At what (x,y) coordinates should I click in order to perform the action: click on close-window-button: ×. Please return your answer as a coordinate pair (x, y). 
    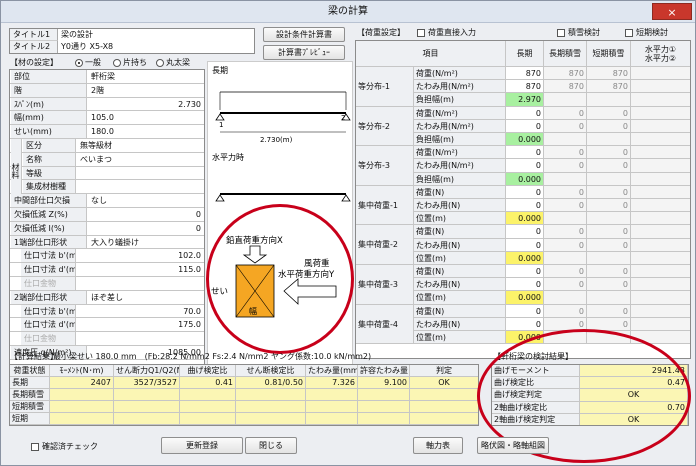
    Looking at the image, I should click on (672, 11).